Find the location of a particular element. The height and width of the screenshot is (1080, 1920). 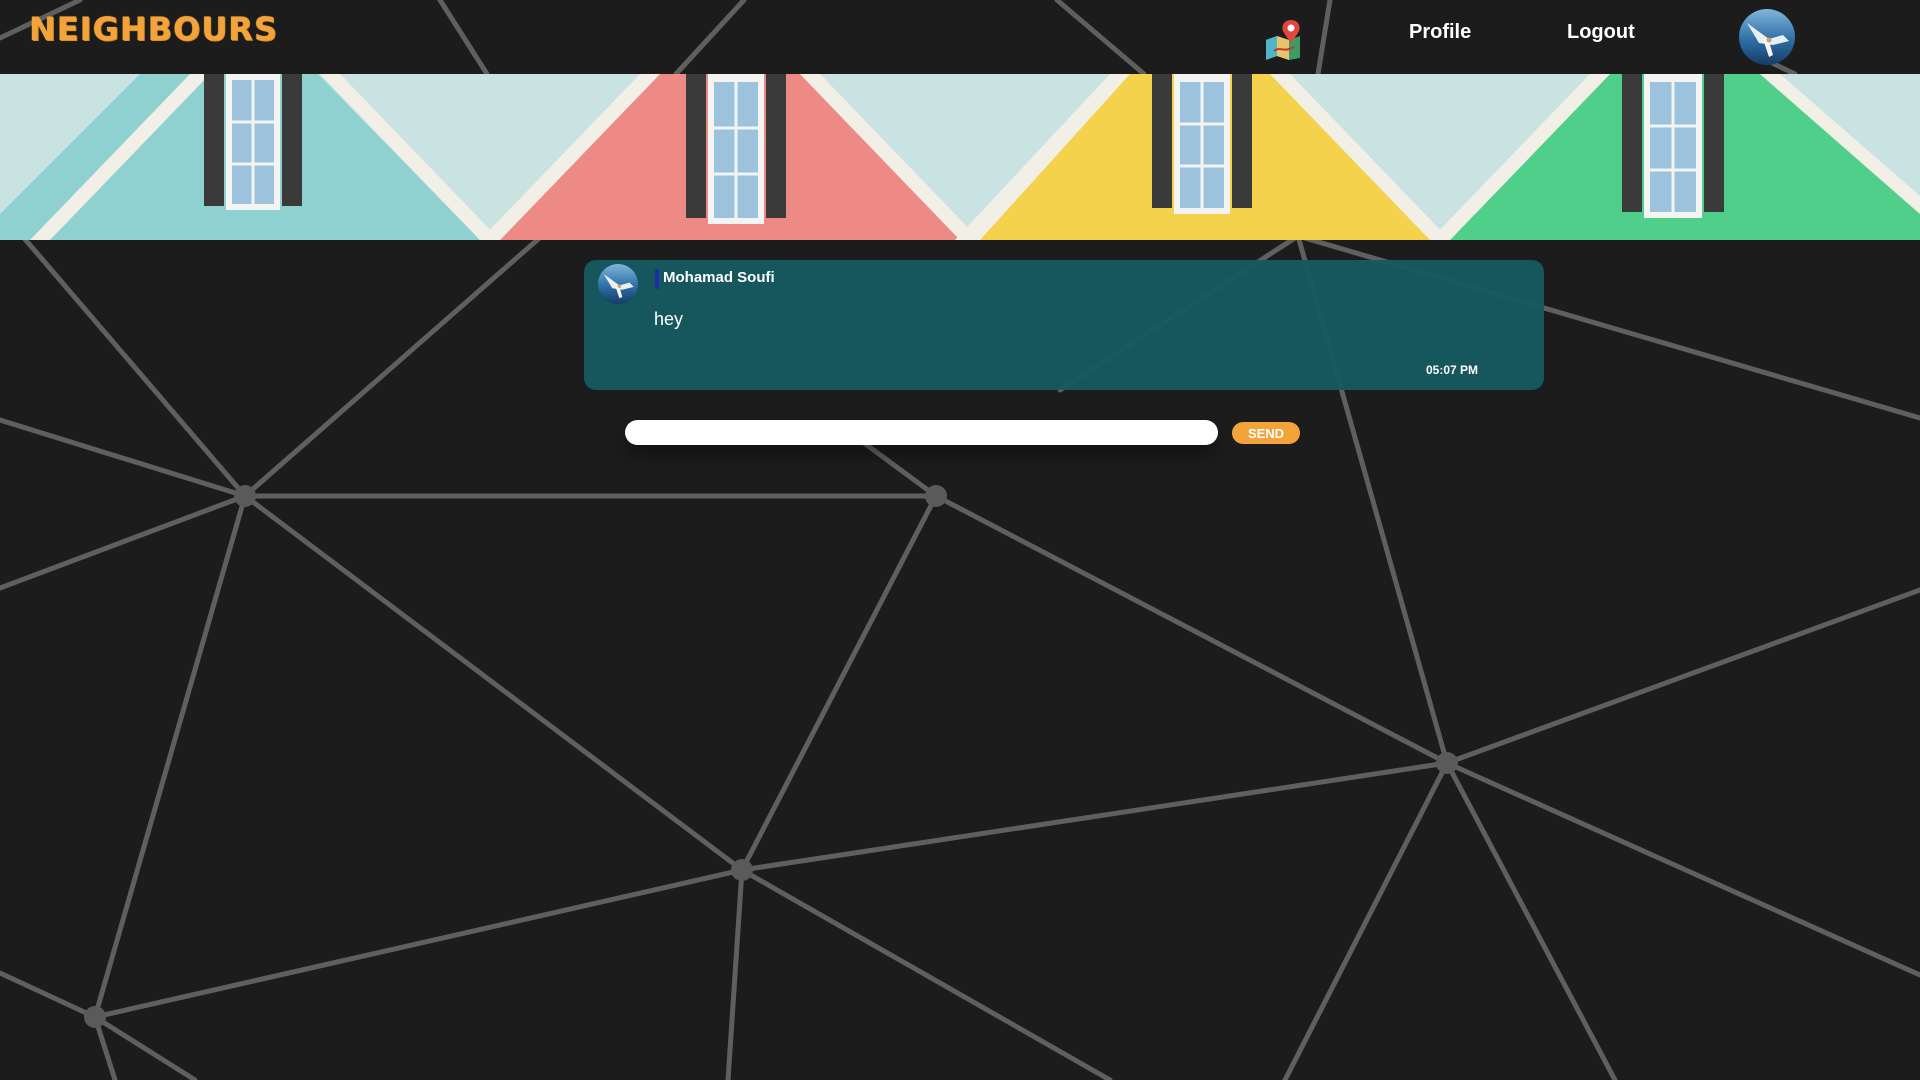

chat-message: Mohamad Soufi hey 05:07 PM is located at coordinates (1064, 325).